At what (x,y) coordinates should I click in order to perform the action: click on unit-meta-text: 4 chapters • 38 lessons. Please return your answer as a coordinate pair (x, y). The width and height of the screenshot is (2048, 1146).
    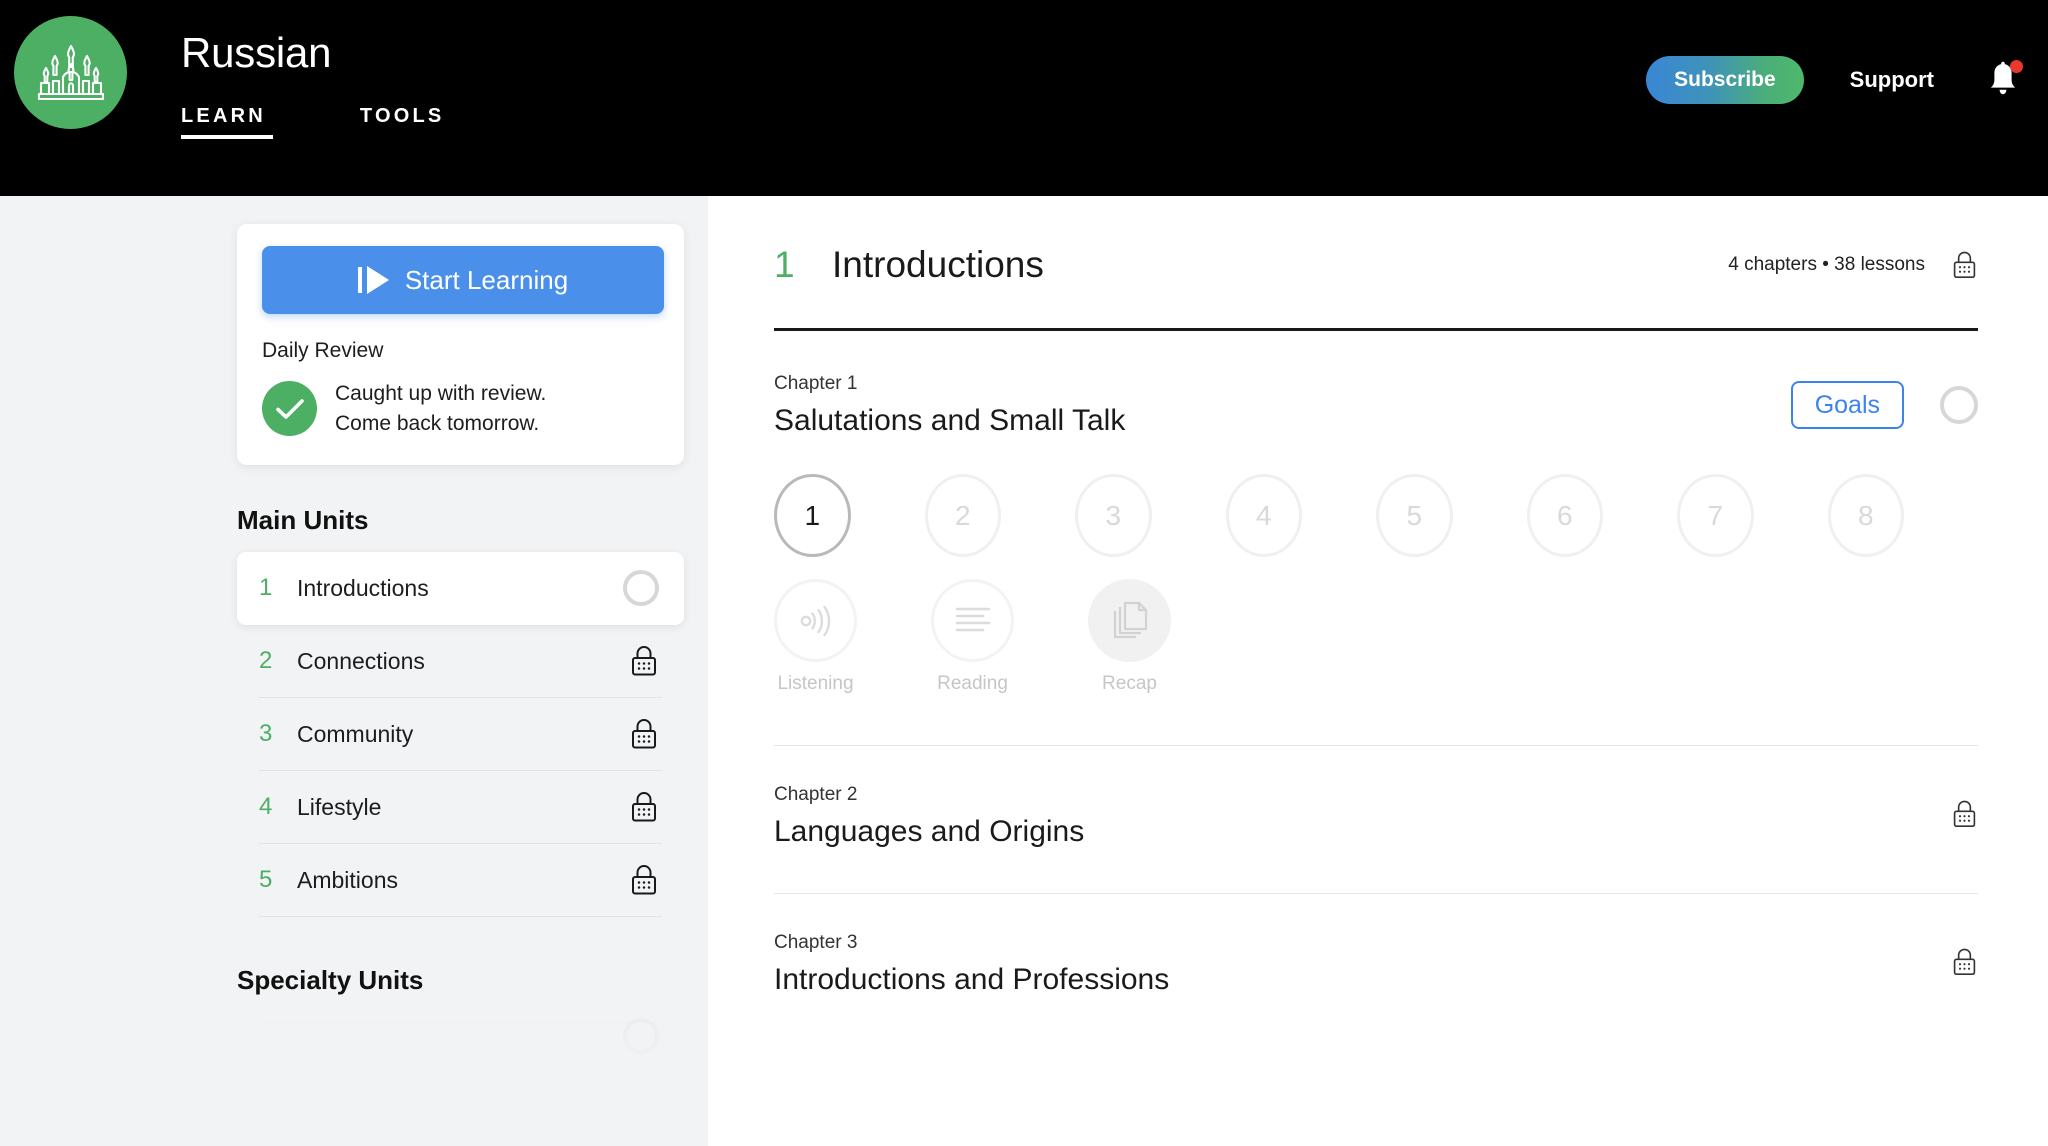
    Looking at the image, I should click on (1826, 264).